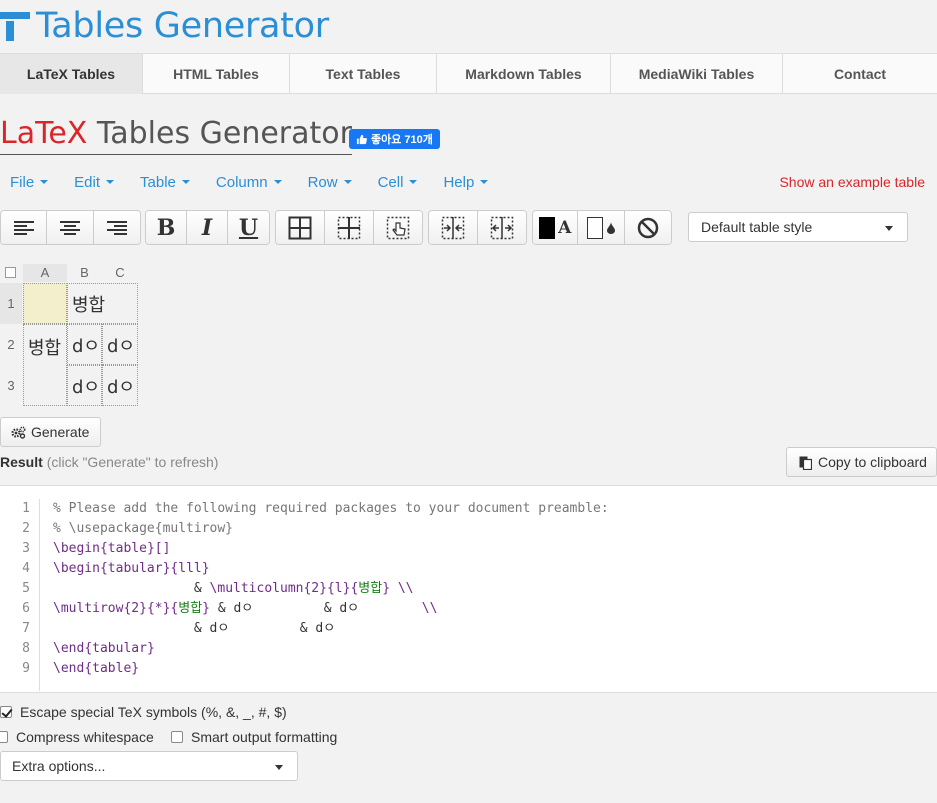 Image resolution: width=937 pixels, height=803 pixels. Describe the element at coordinates (84, 385) in the screenshot. I see `table-cell-b3: dㅇ` at that location.